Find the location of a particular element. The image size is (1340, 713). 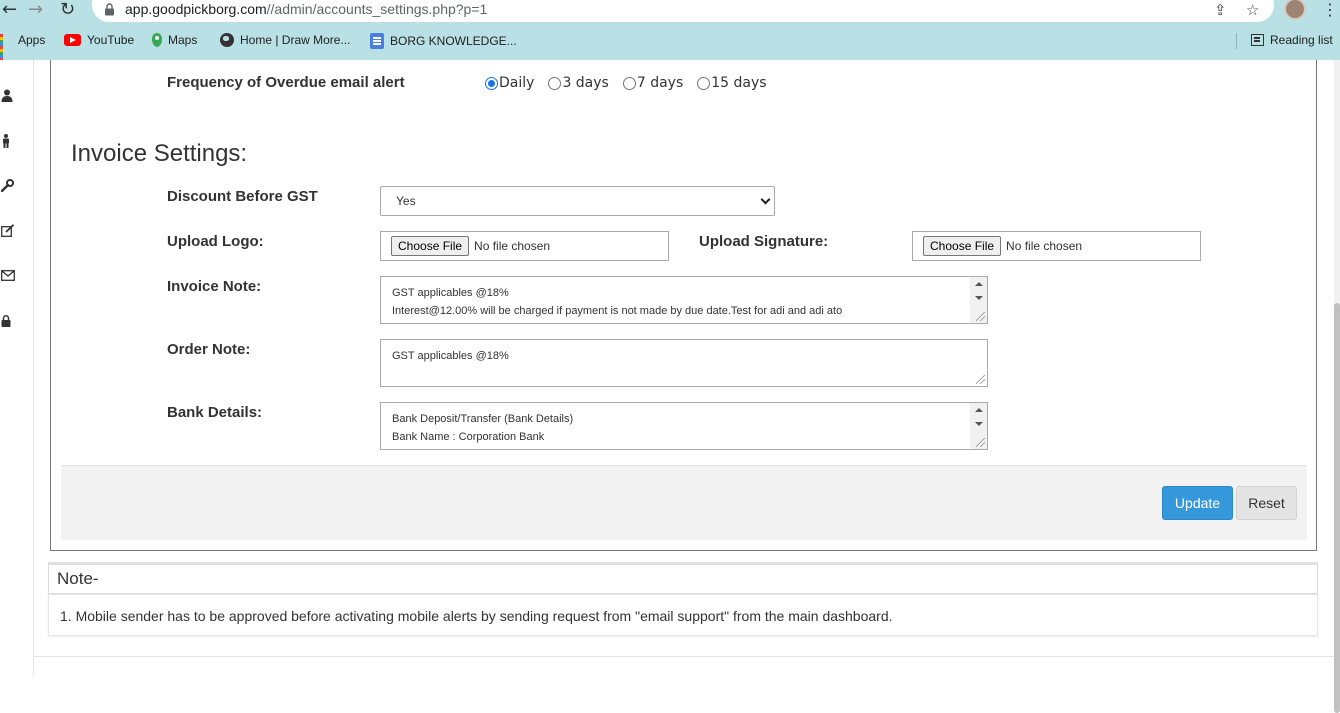

order-note-label: Order Note: is located at coordinates (209, 349).